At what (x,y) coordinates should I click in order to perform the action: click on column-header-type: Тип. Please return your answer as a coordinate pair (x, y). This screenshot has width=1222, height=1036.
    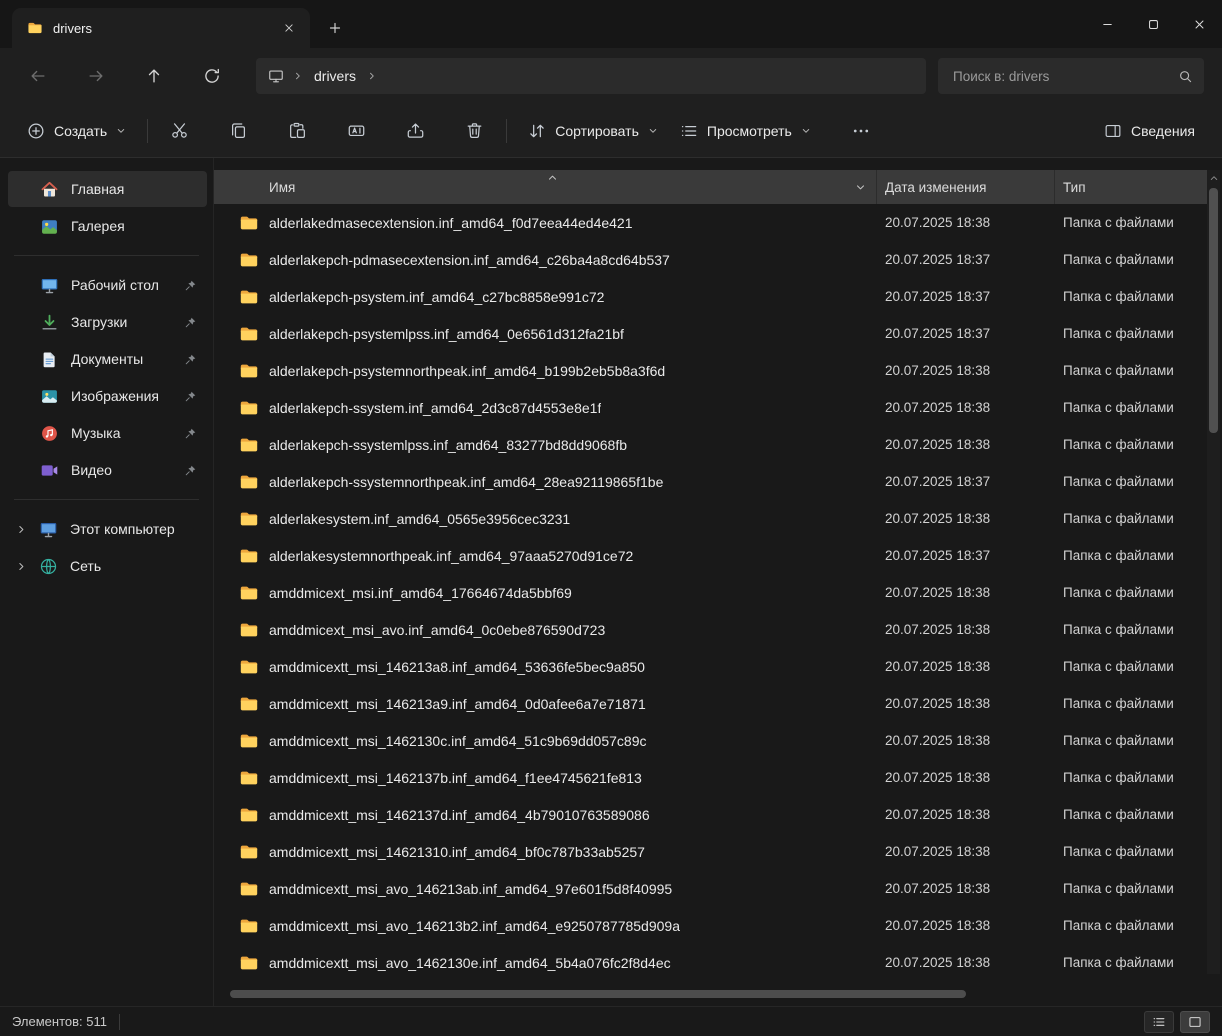
    Looking at the image, I should click on (1131, 187).